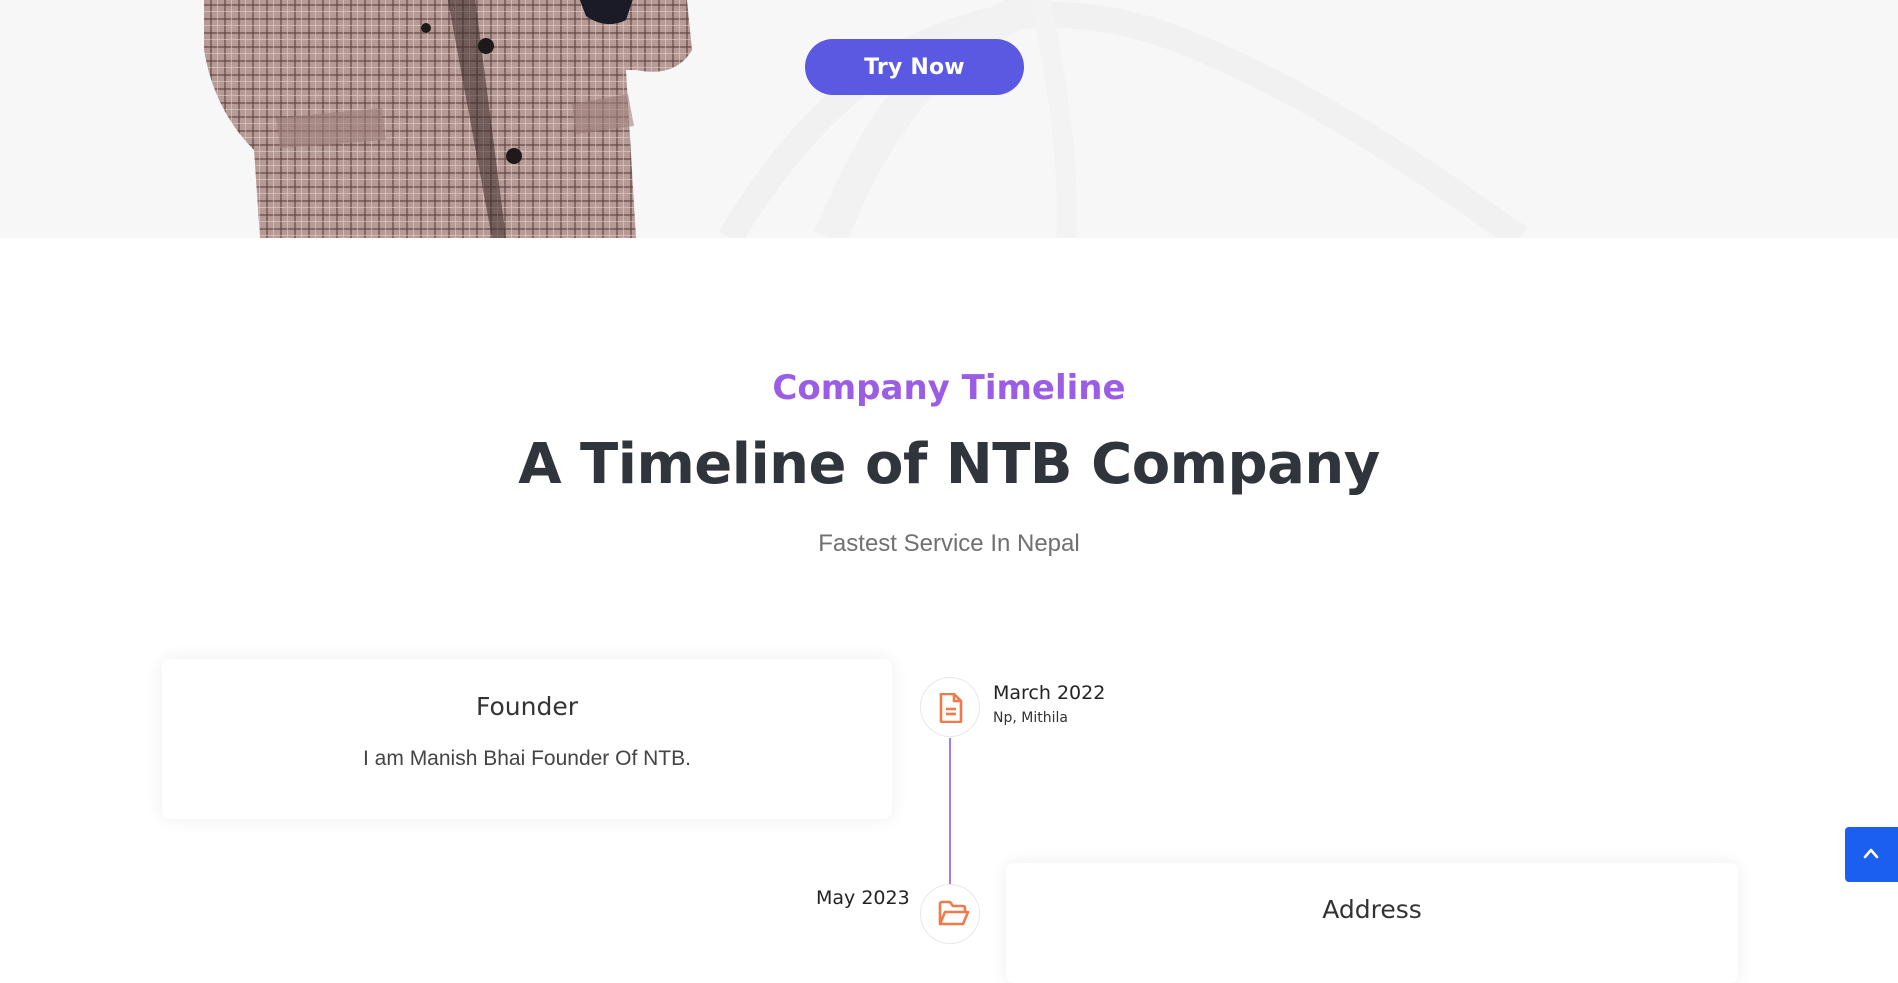  Describe the element at coordinates (1049, 693) in the screenshot. I see `timeline-date: March 2022` at that location.